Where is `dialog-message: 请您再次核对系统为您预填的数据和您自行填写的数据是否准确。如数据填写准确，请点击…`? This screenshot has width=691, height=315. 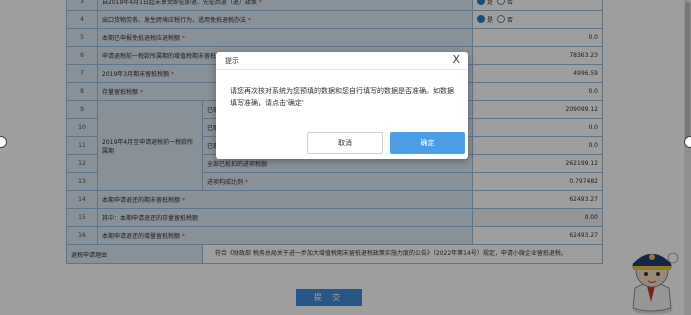 dialog-message: 请您再次核对系统为您预填的数据和您自行填写的数据是否准确。如数据填写准确，请点击… is located at coordinates (342, 97).